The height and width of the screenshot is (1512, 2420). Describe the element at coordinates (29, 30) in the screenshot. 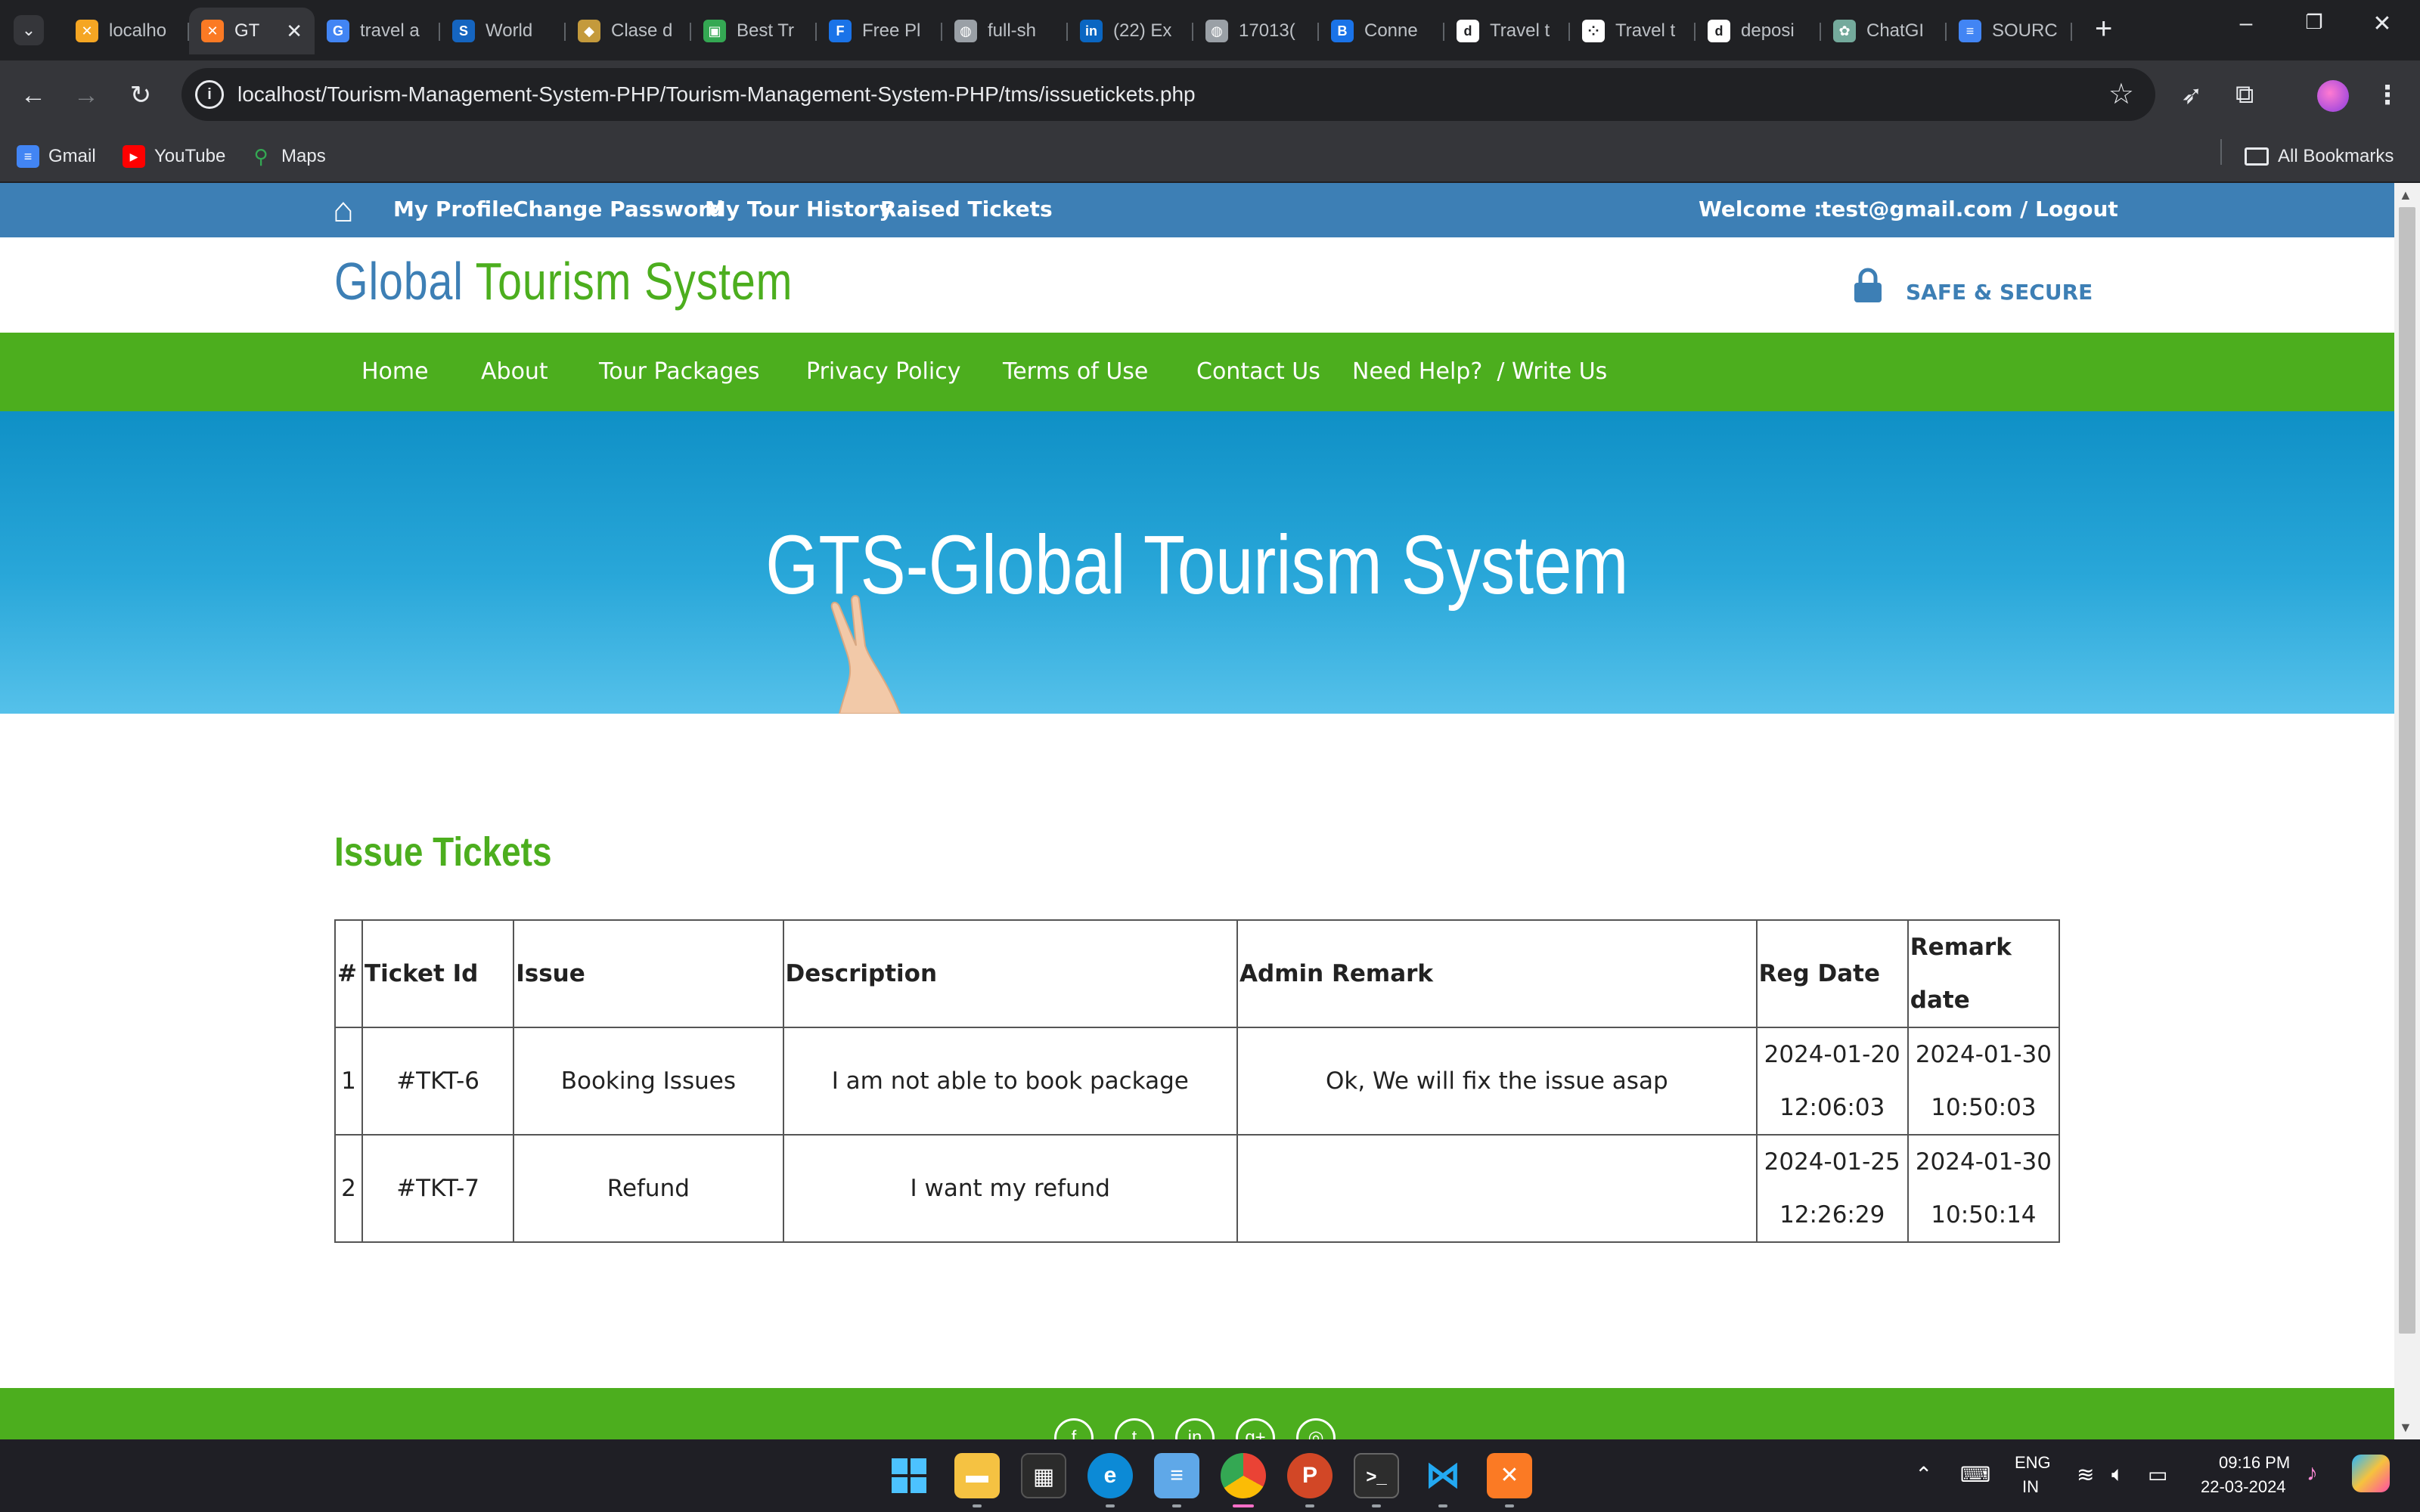

I see `tab-search-button: ⌄` at that location.